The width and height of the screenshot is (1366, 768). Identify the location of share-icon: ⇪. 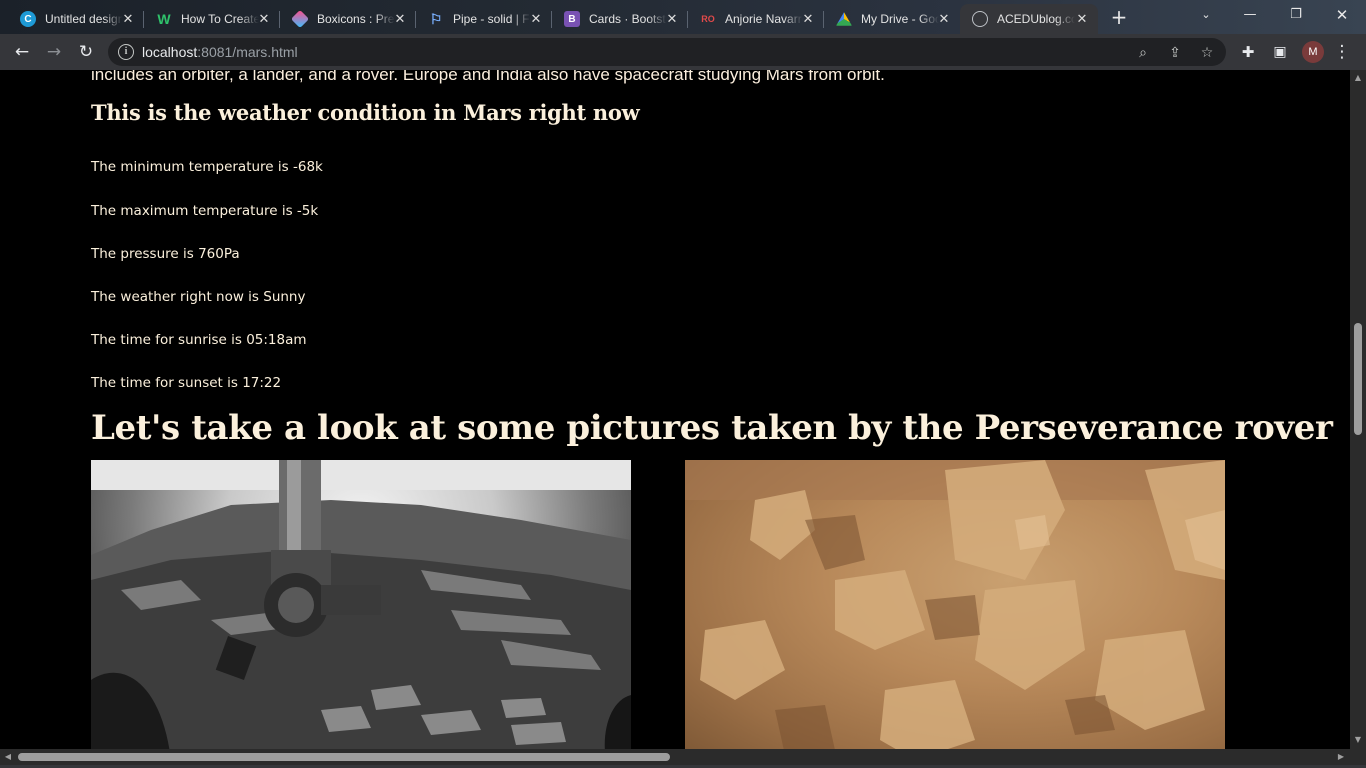
(1175, 53).